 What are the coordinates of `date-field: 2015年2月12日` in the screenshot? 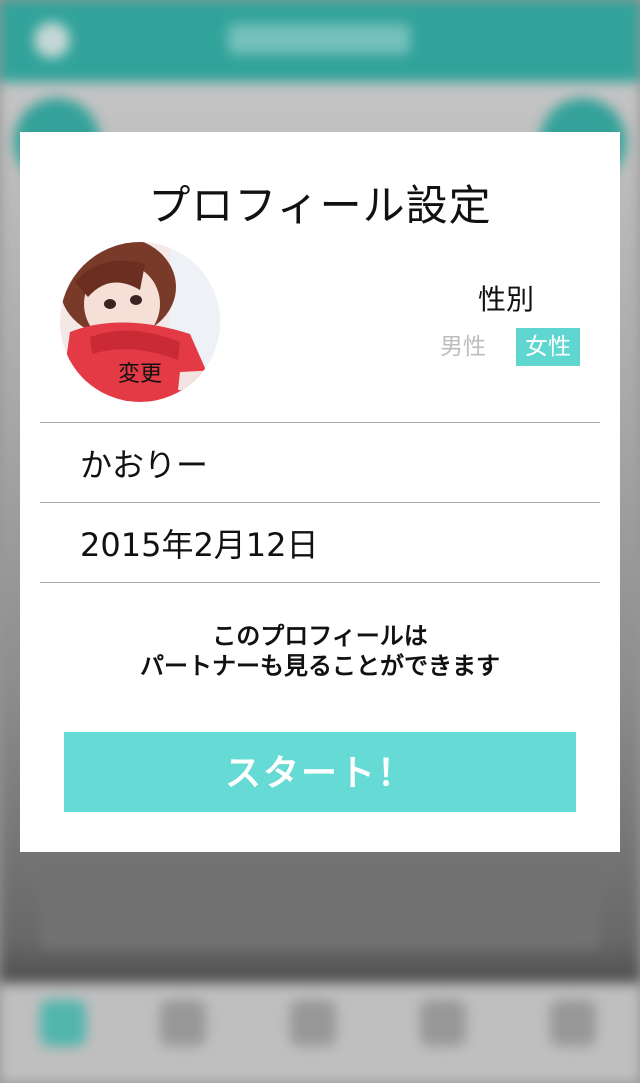 It's located at (330, 543).